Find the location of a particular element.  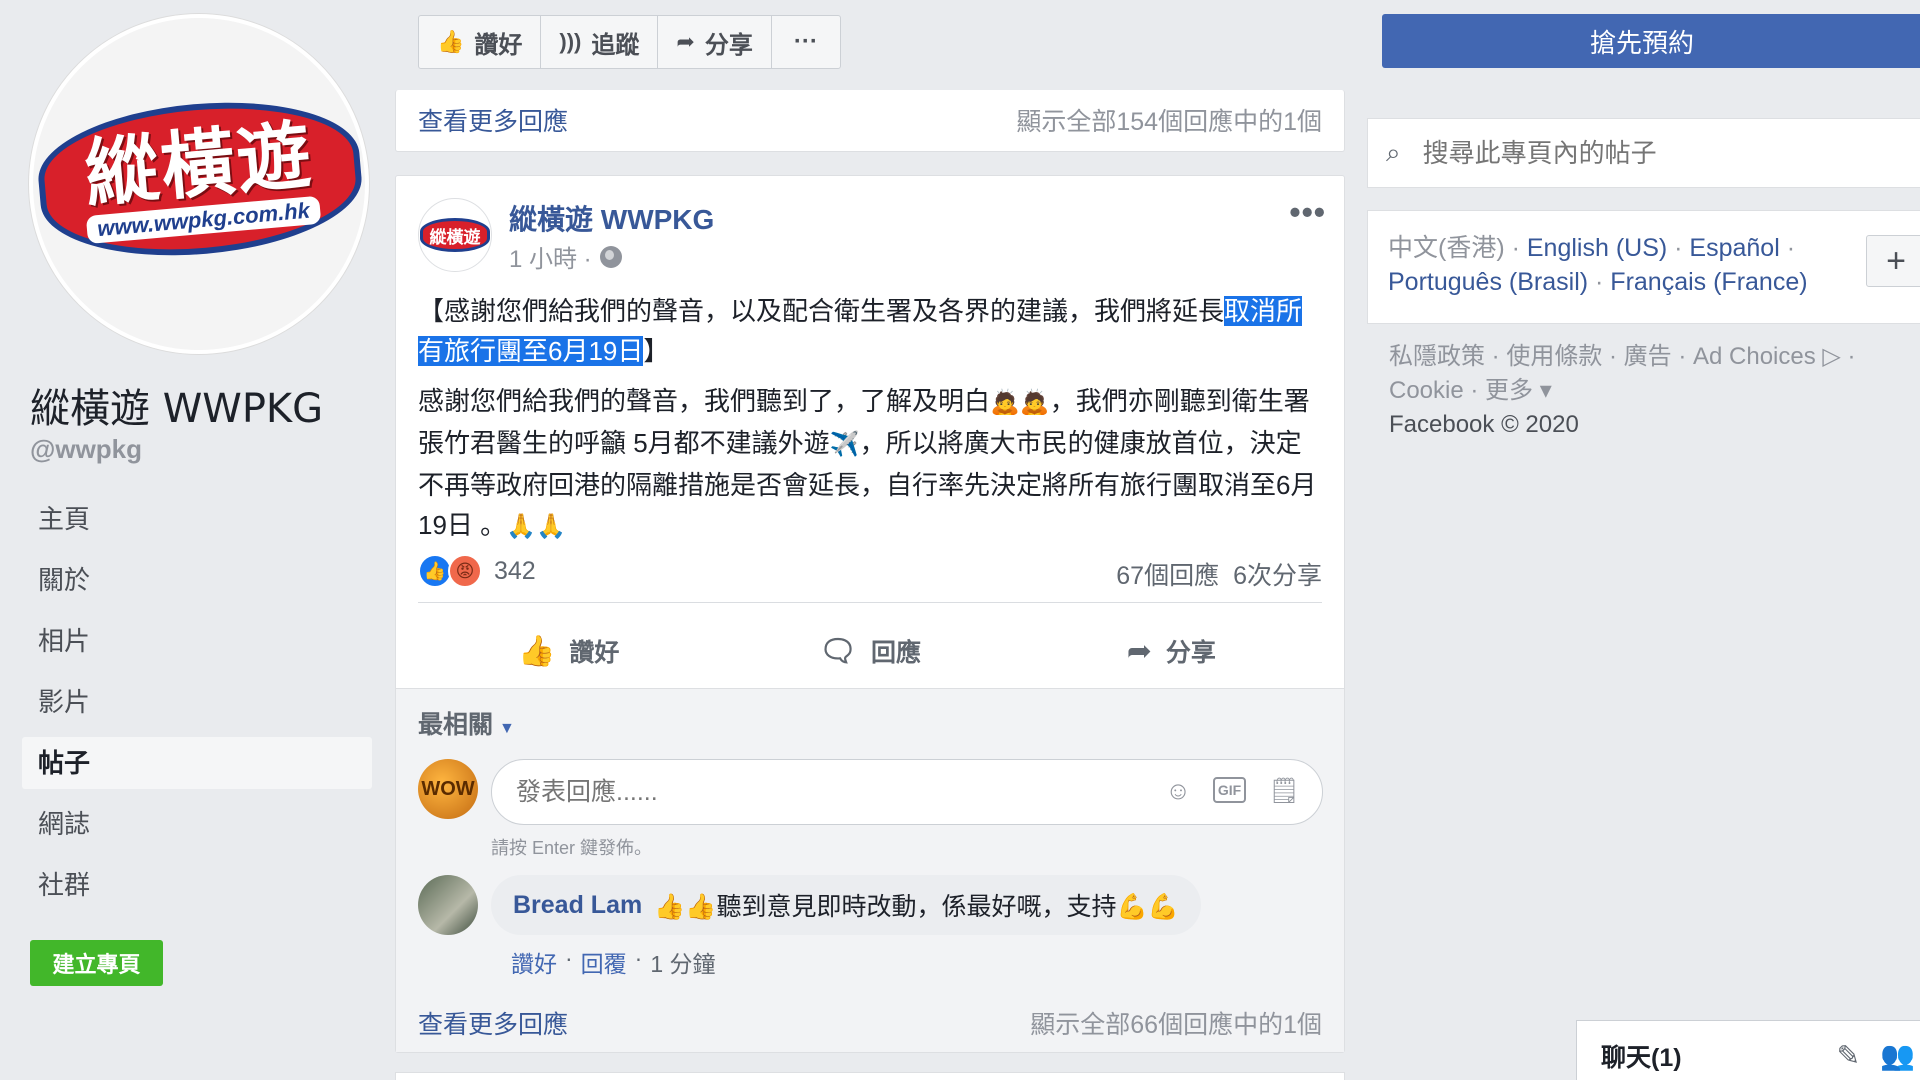

page-follow-button: ))) 追蹤 is located at coordinates (600, 42).